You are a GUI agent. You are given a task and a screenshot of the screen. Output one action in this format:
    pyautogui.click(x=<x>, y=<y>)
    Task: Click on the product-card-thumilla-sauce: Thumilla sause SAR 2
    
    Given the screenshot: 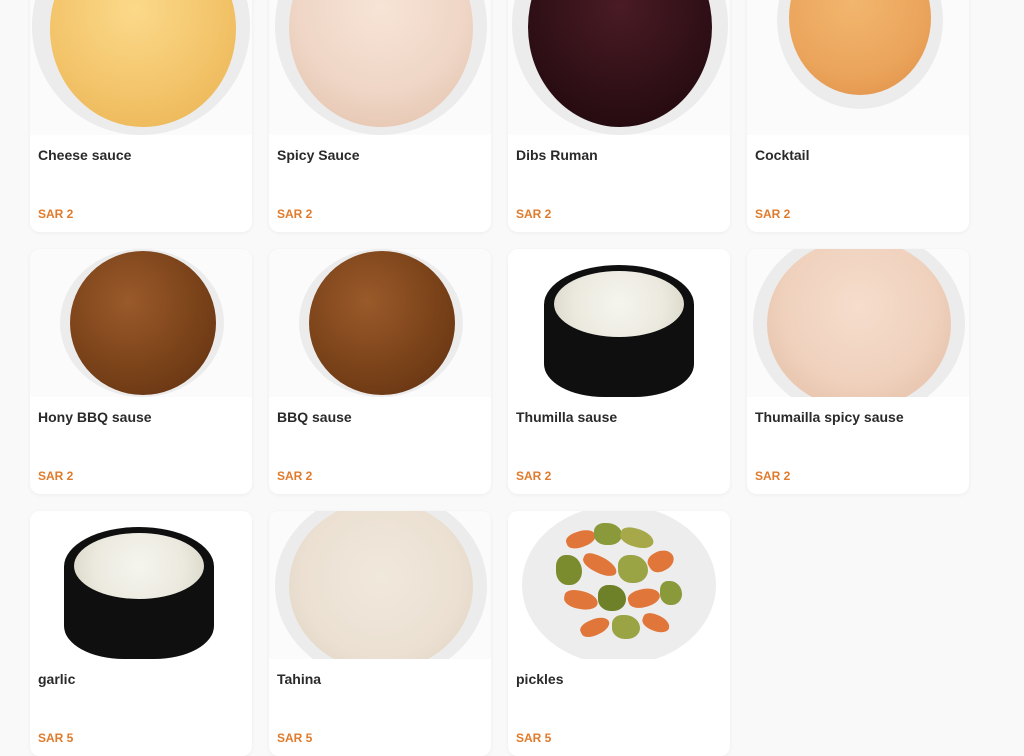 What is the action you would take?
    pyautogui.click(x=619, y=371)
    